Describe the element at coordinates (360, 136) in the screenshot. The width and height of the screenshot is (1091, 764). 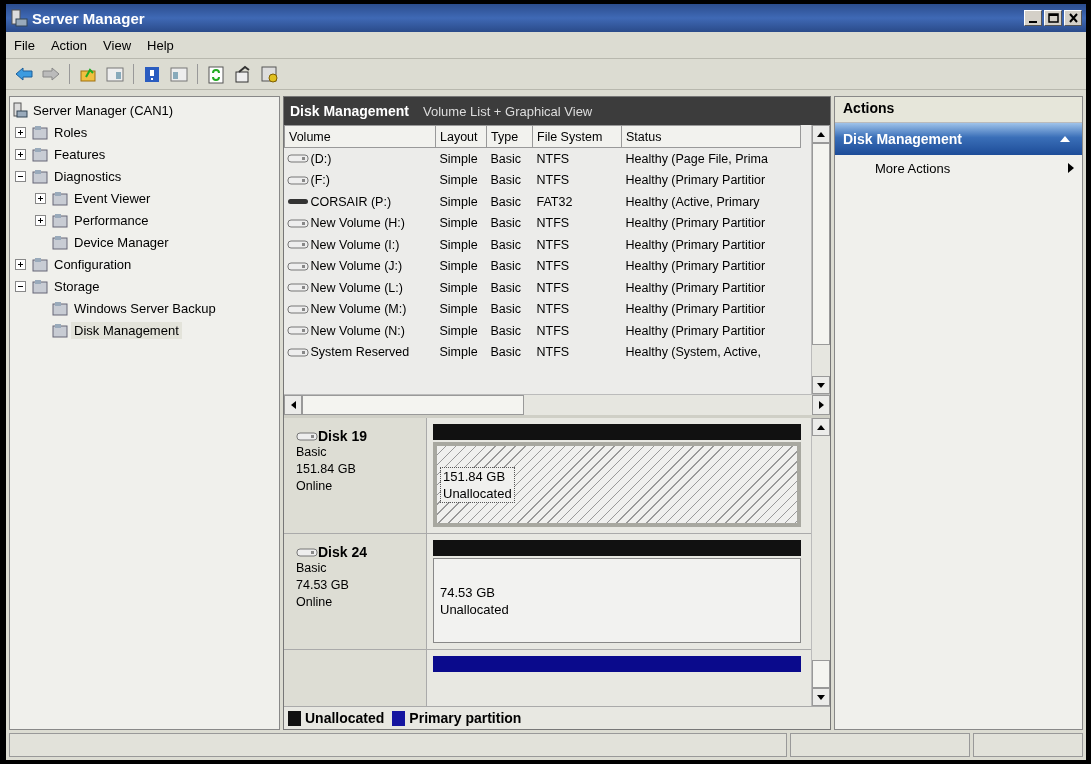
I see `column-header: Volume` at that location.